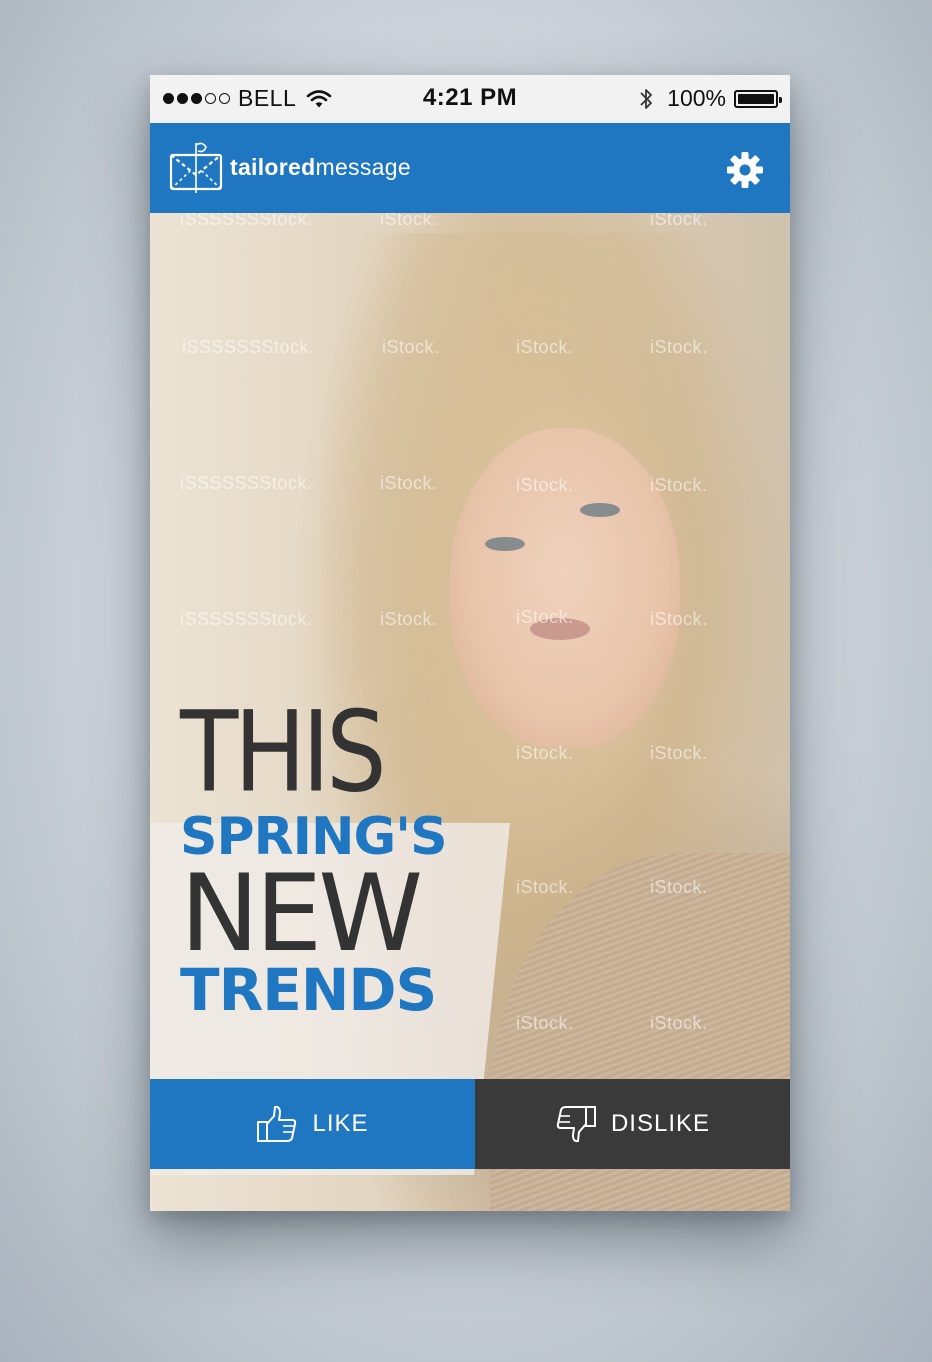  I want to click on brand-name: tailoredmessage, so click(320, 167).